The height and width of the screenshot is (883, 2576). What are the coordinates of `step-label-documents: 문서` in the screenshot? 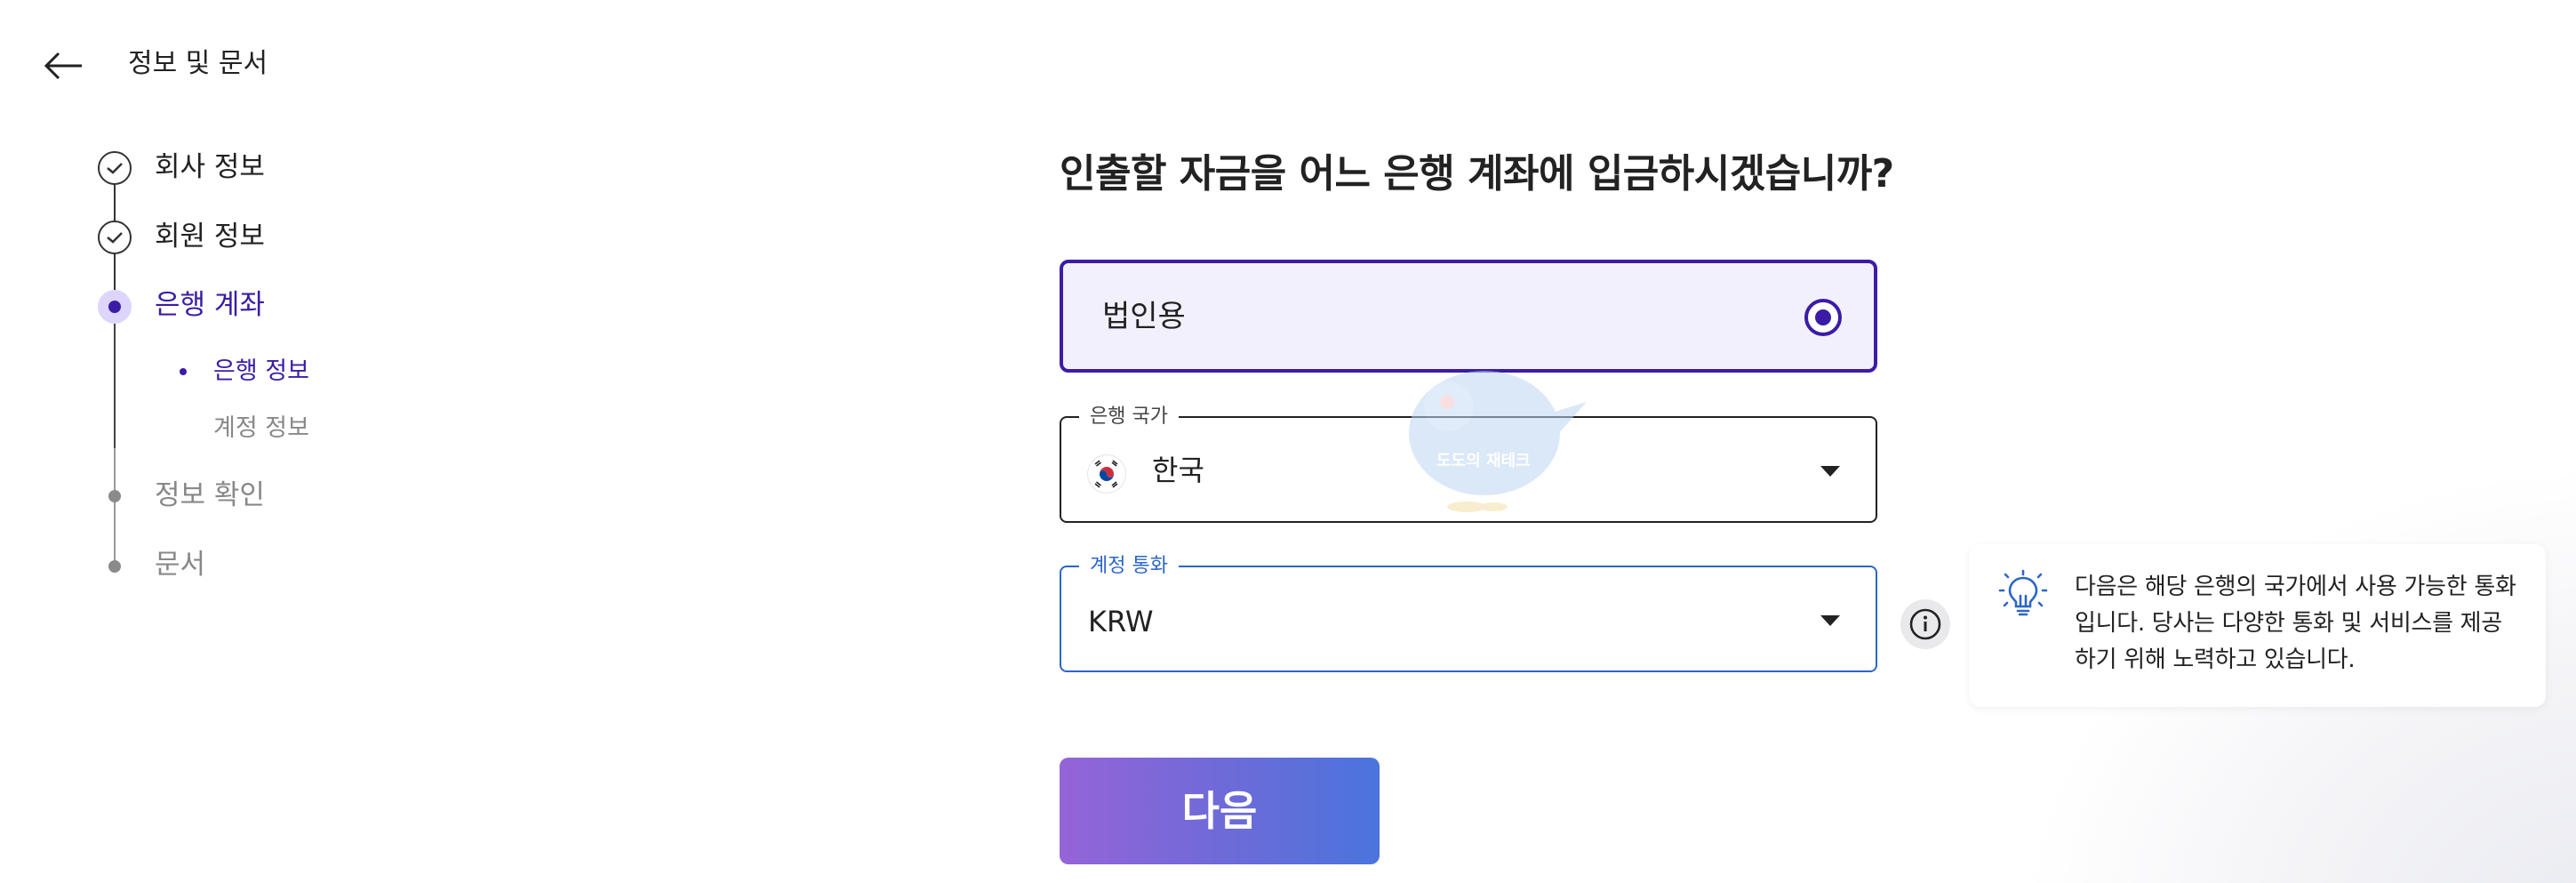 It's located at (180, 565).